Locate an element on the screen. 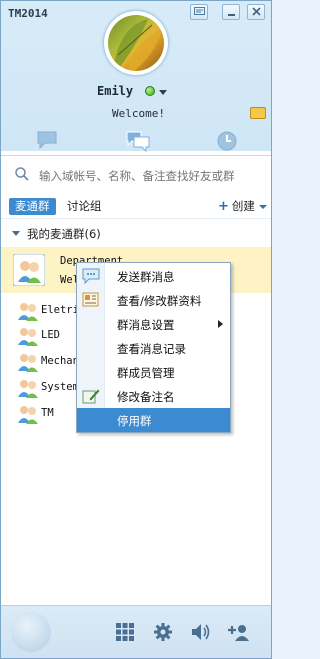 This screenshot has height=659, width=320. online-status-icon is located at coordinates (150, 91).